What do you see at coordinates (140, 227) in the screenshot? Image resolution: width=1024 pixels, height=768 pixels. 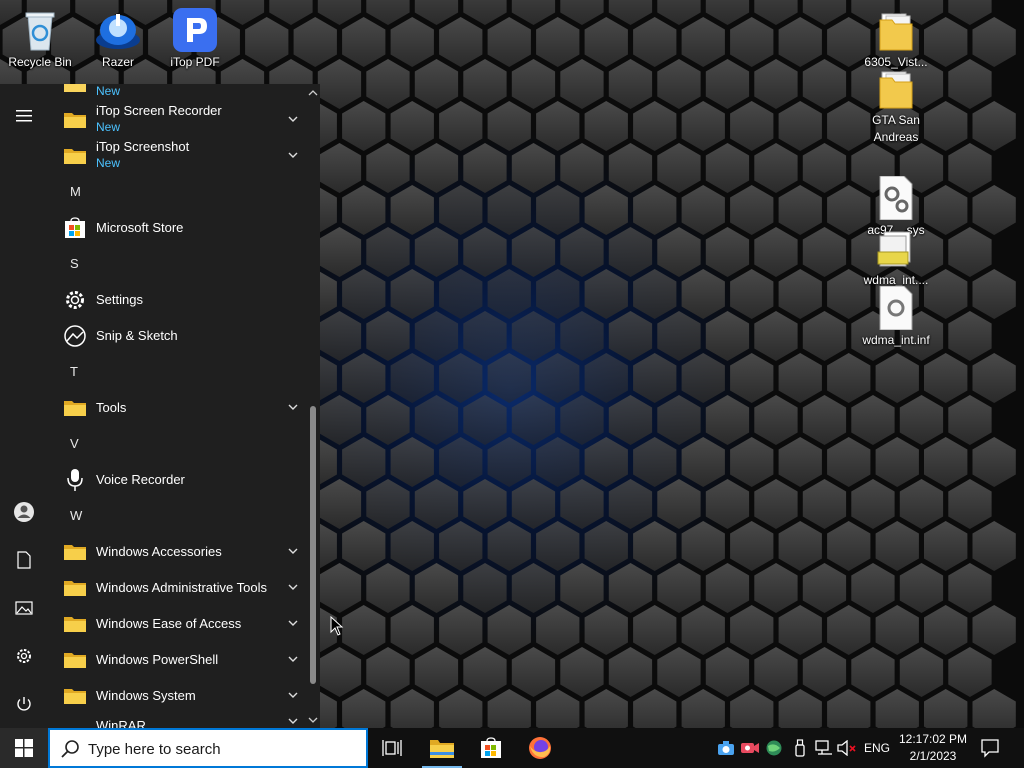 I see `app-item-label: Microsoft Store` at bounding box center [140, 227].